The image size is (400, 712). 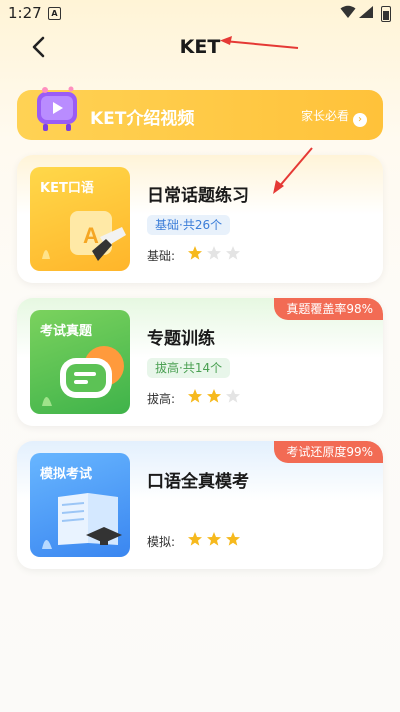 I want to click on fidelity-badge: 考试还原度99%, so click(x=328, y=452).